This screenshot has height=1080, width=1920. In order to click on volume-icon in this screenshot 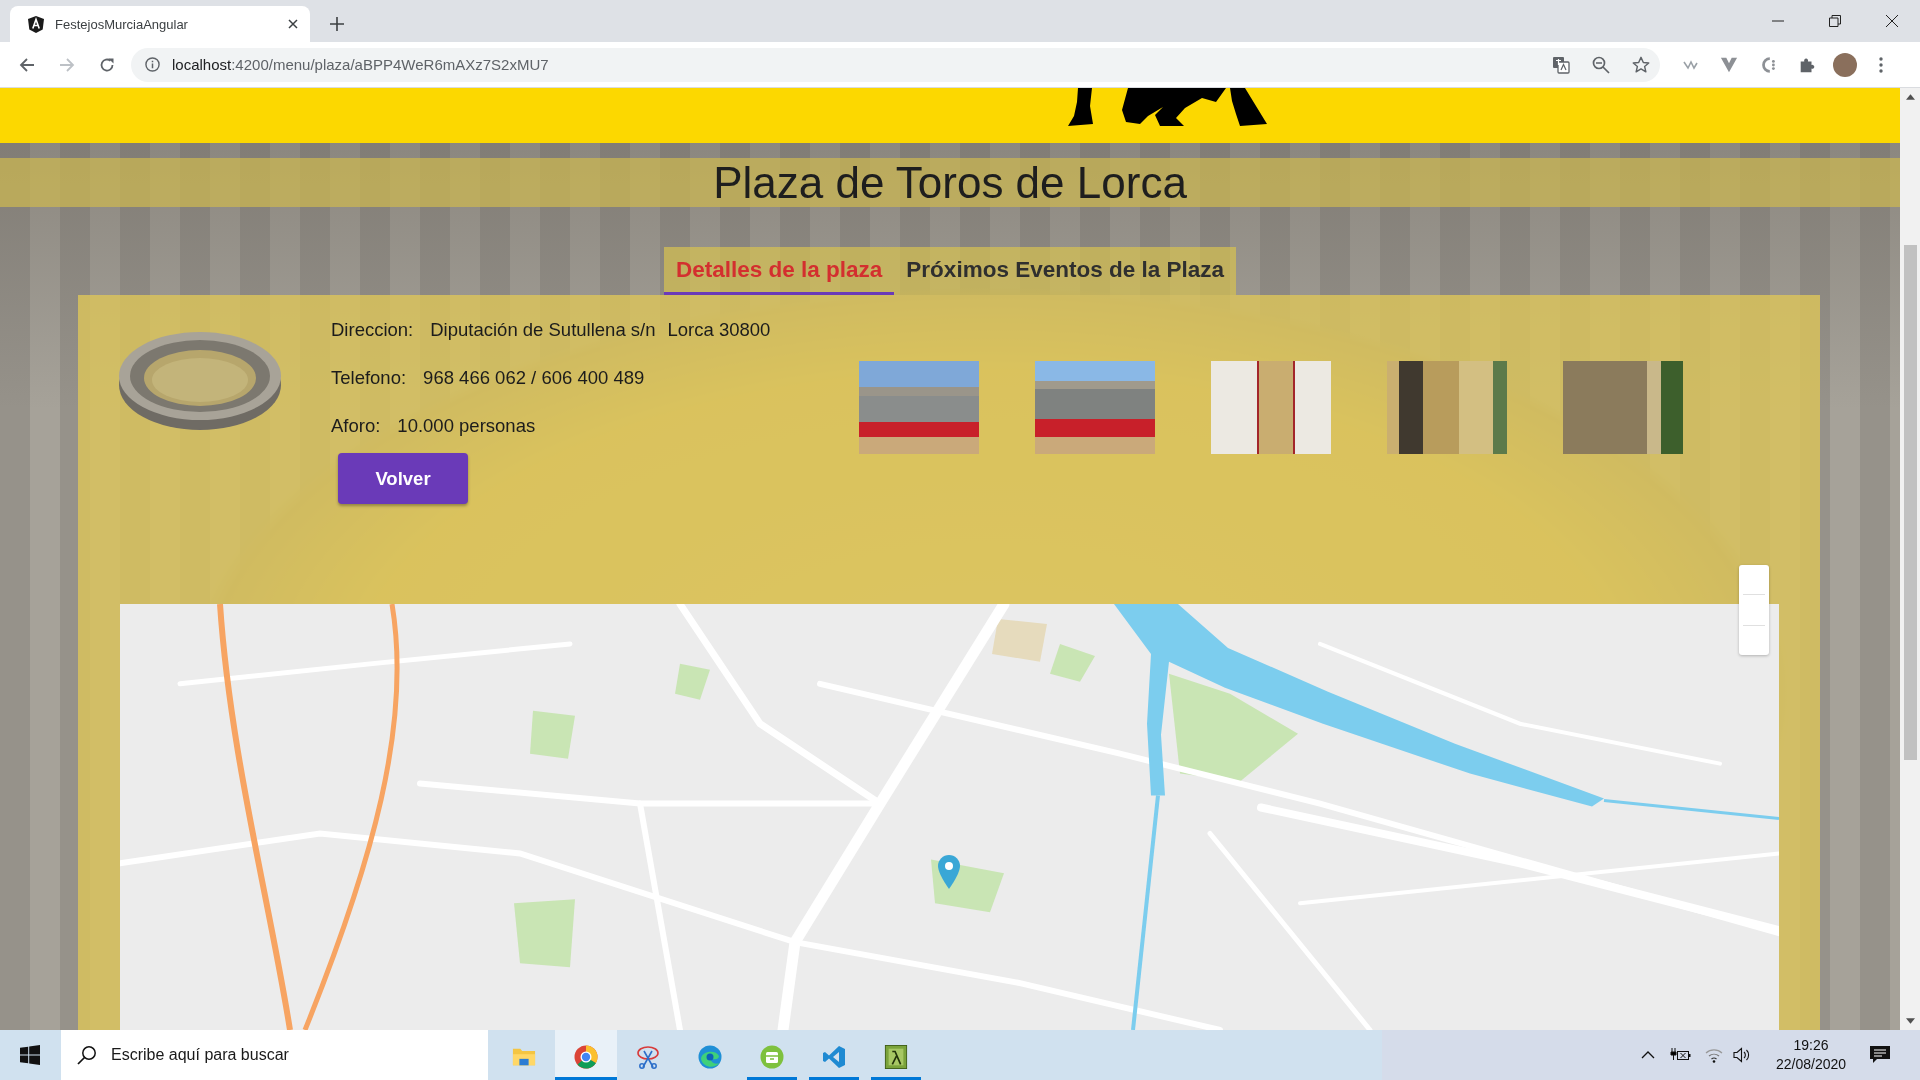, I will do `click(1742, 1055)`.